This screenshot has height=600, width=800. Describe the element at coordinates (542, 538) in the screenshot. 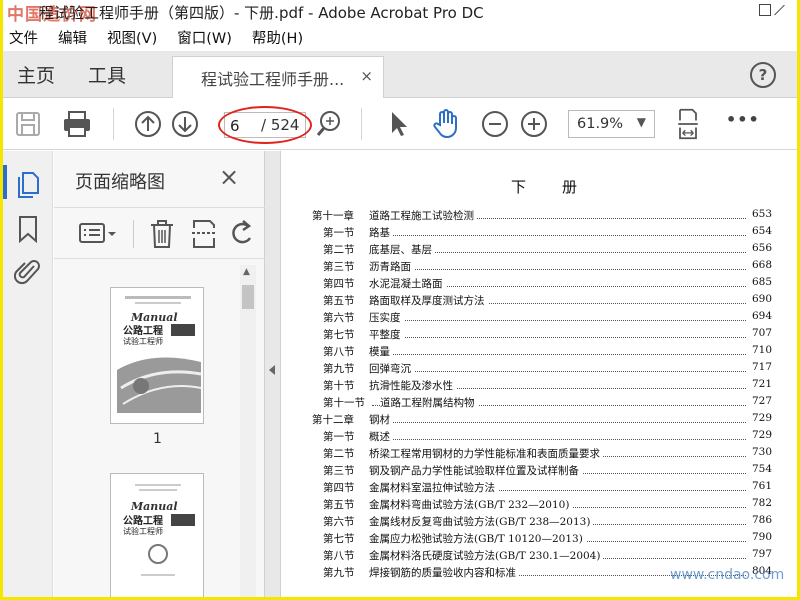

I see `toc-entry: 第七节 金属应力松弛试验方法(GB/T 10120—2013) 790` at that location.